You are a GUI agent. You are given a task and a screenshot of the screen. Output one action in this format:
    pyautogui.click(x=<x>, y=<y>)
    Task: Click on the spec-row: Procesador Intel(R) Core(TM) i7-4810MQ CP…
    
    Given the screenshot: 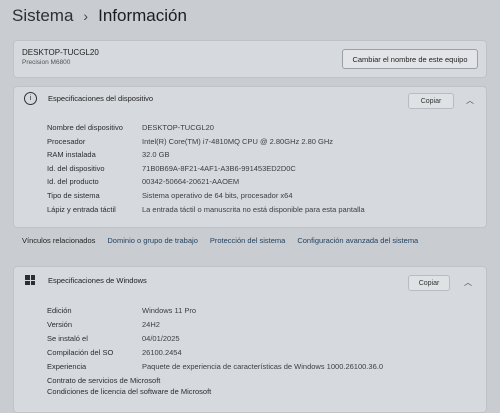 What is the action you would take?
    pyautogui.click(x=206, y=144)
    